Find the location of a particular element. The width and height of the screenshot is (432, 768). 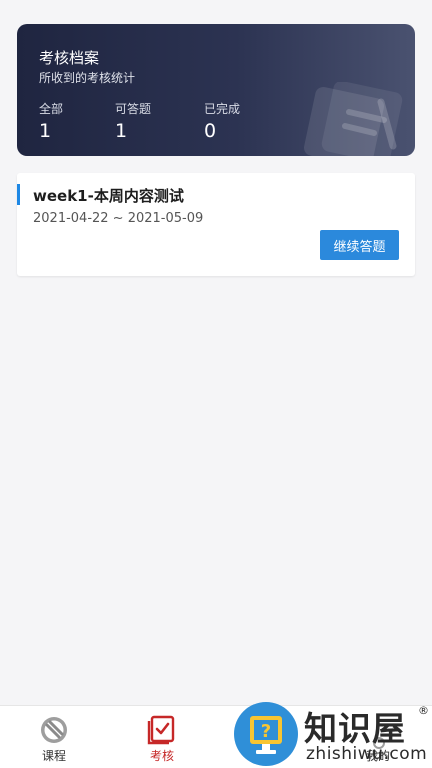

tab-exam: 考核 is located at coordinates (162, 737).